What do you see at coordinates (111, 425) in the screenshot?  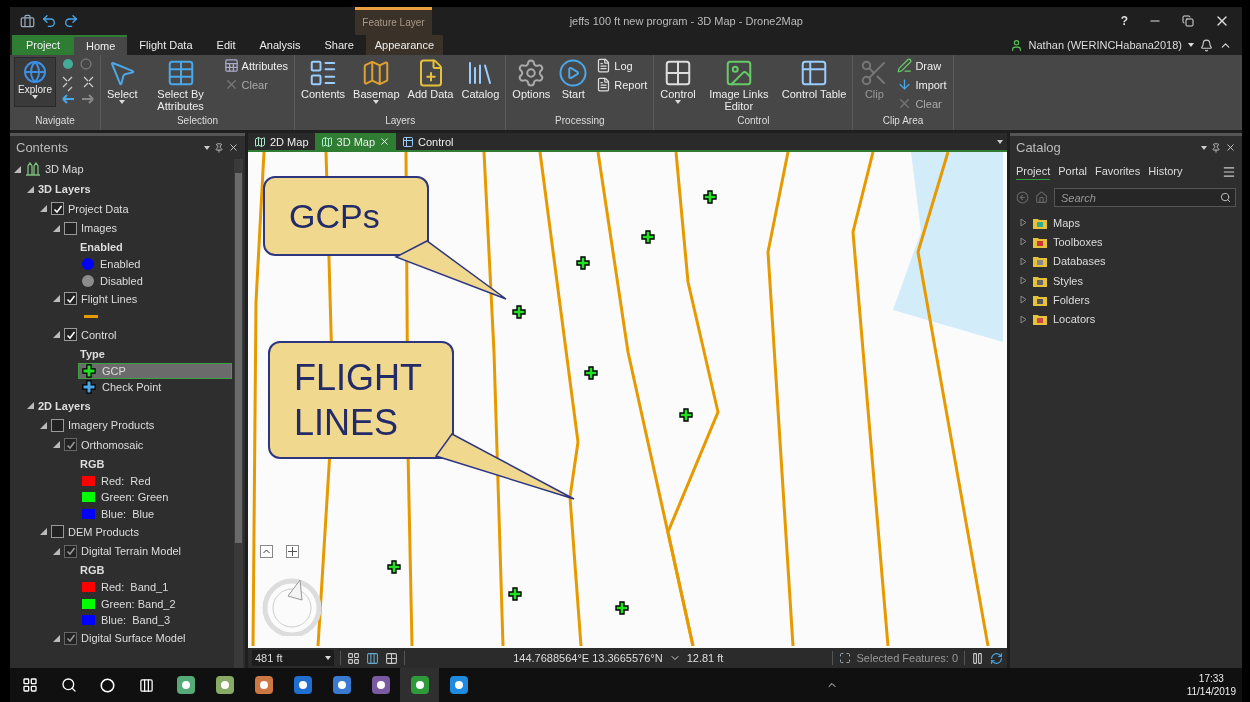 I see `layer-name: Imagery Products` at bounding box center [111, 425].